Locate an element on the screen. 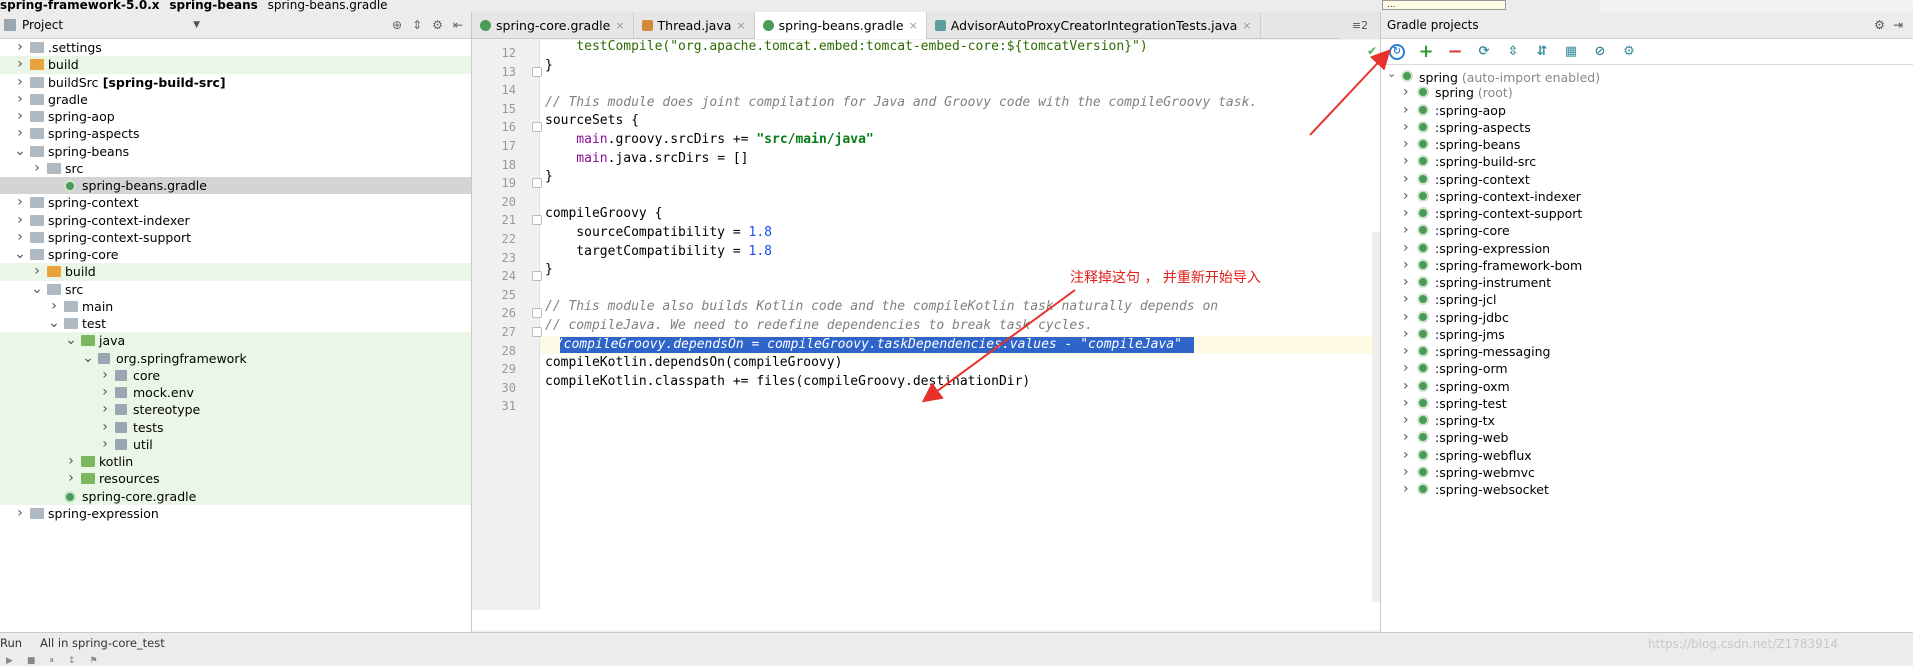  execute-task-icon: ⟳ is located at coordinates (1484, 52).